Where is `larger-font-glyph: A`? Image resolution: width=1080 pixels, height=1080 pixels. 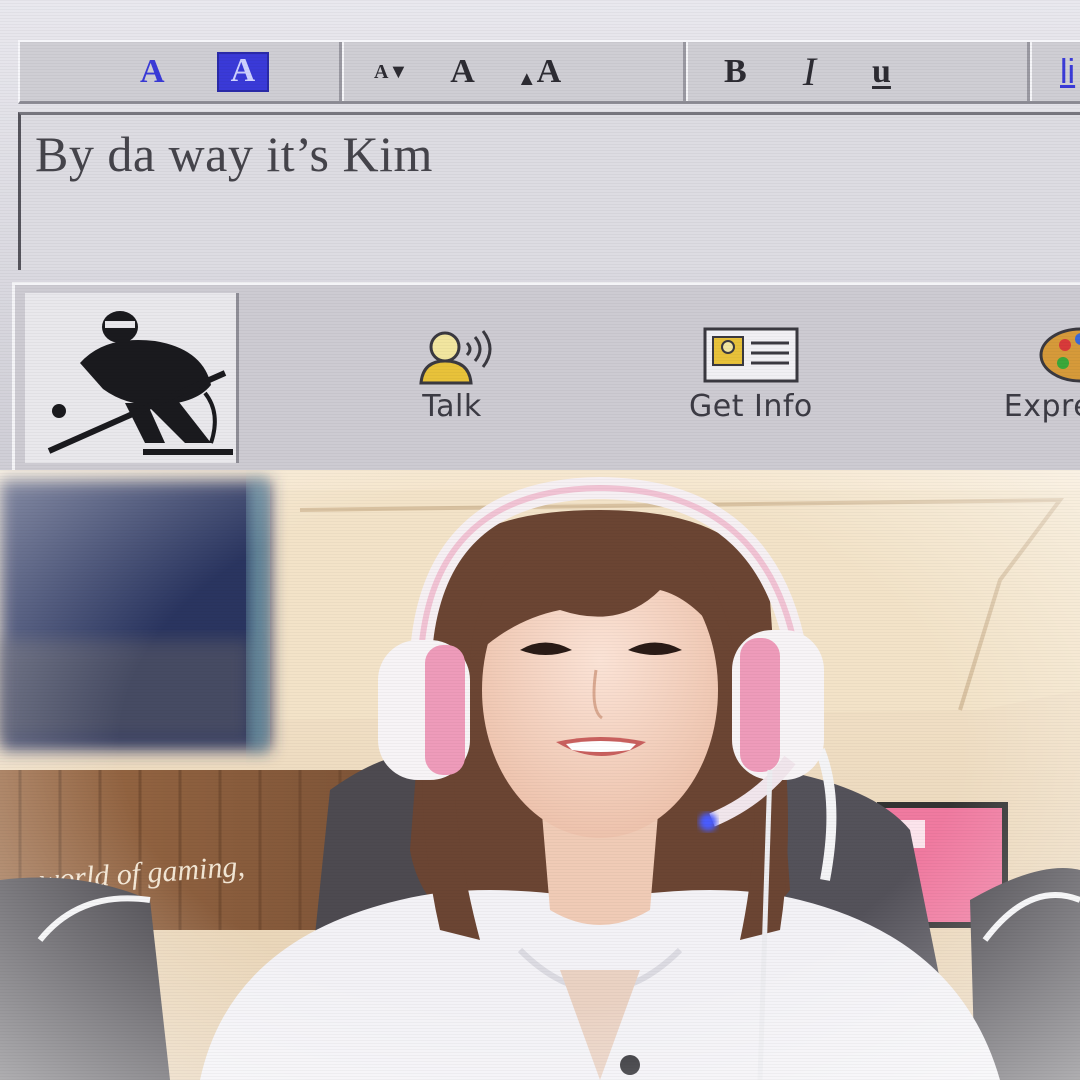 larger-font-glyph: A is located at coordinates (549, 71).